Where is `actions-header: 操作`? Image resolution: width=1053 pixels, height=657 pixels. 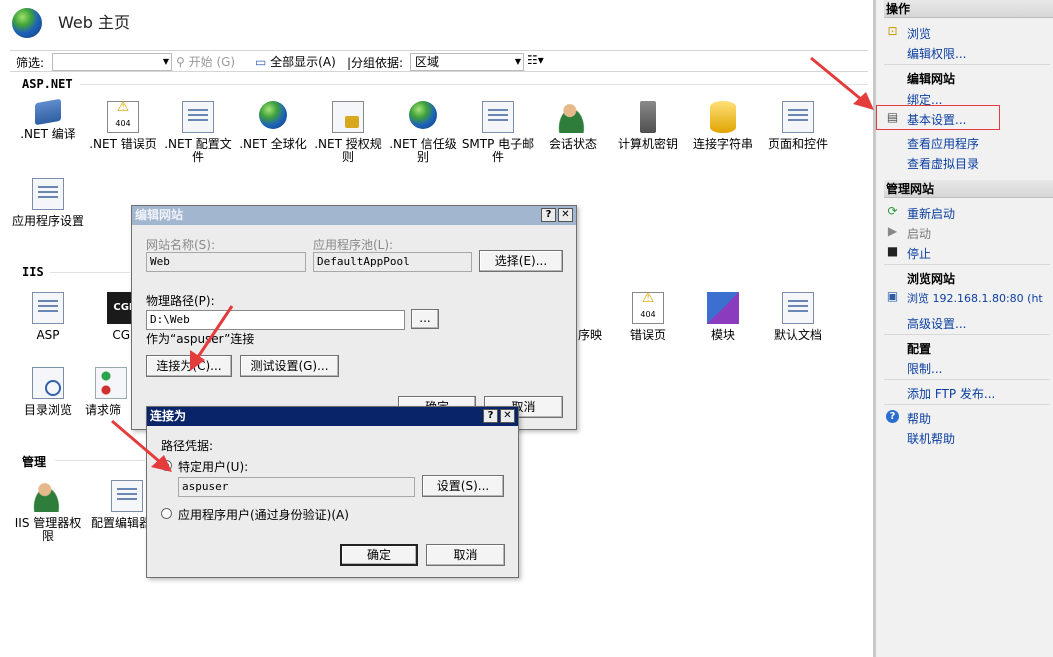
actions-header: 操作 is located at coordinates (968, 9).